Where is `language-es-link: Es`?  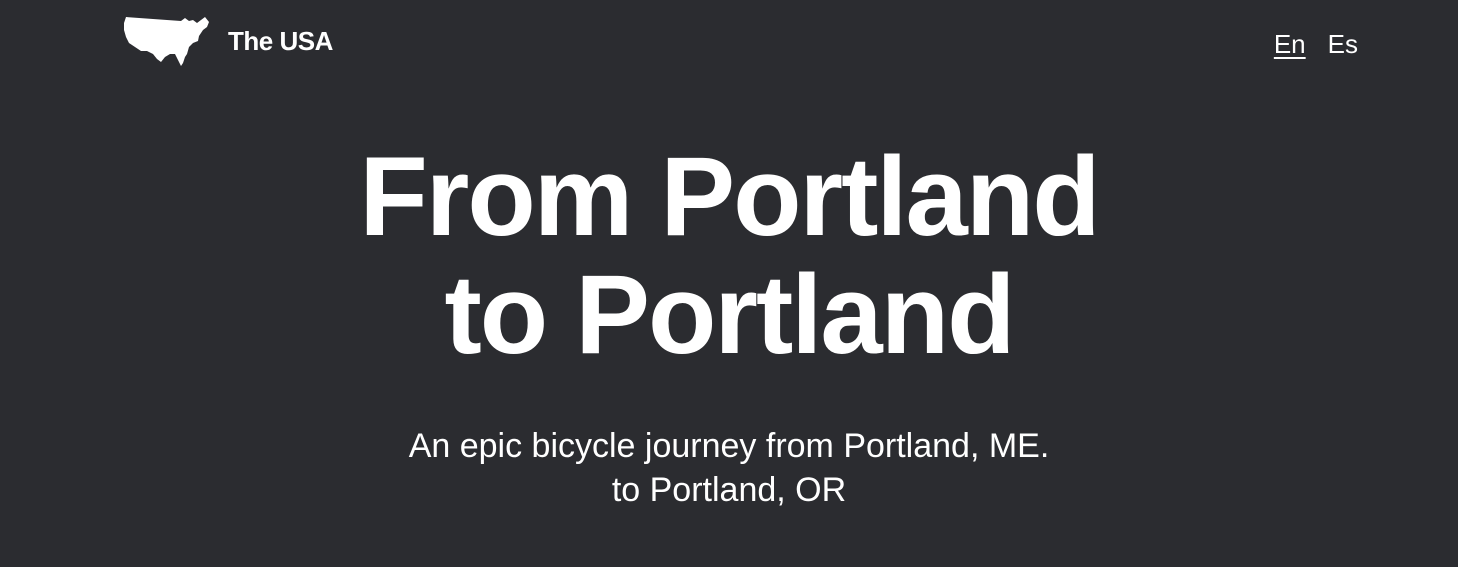 language-es-link: Es is located at coordinates (1343, 44).